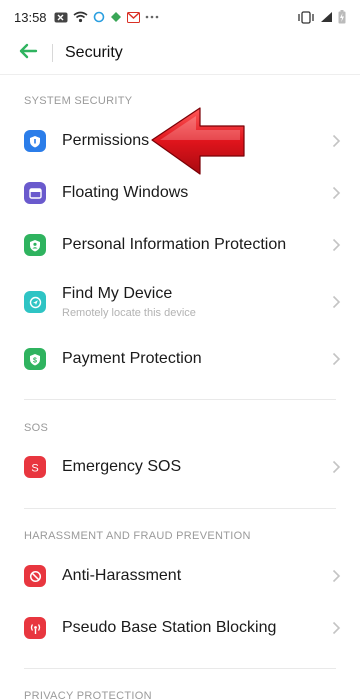  Describe the element at coordinates (35, 302) in the screenshot. I see `locate-icon` at that location.